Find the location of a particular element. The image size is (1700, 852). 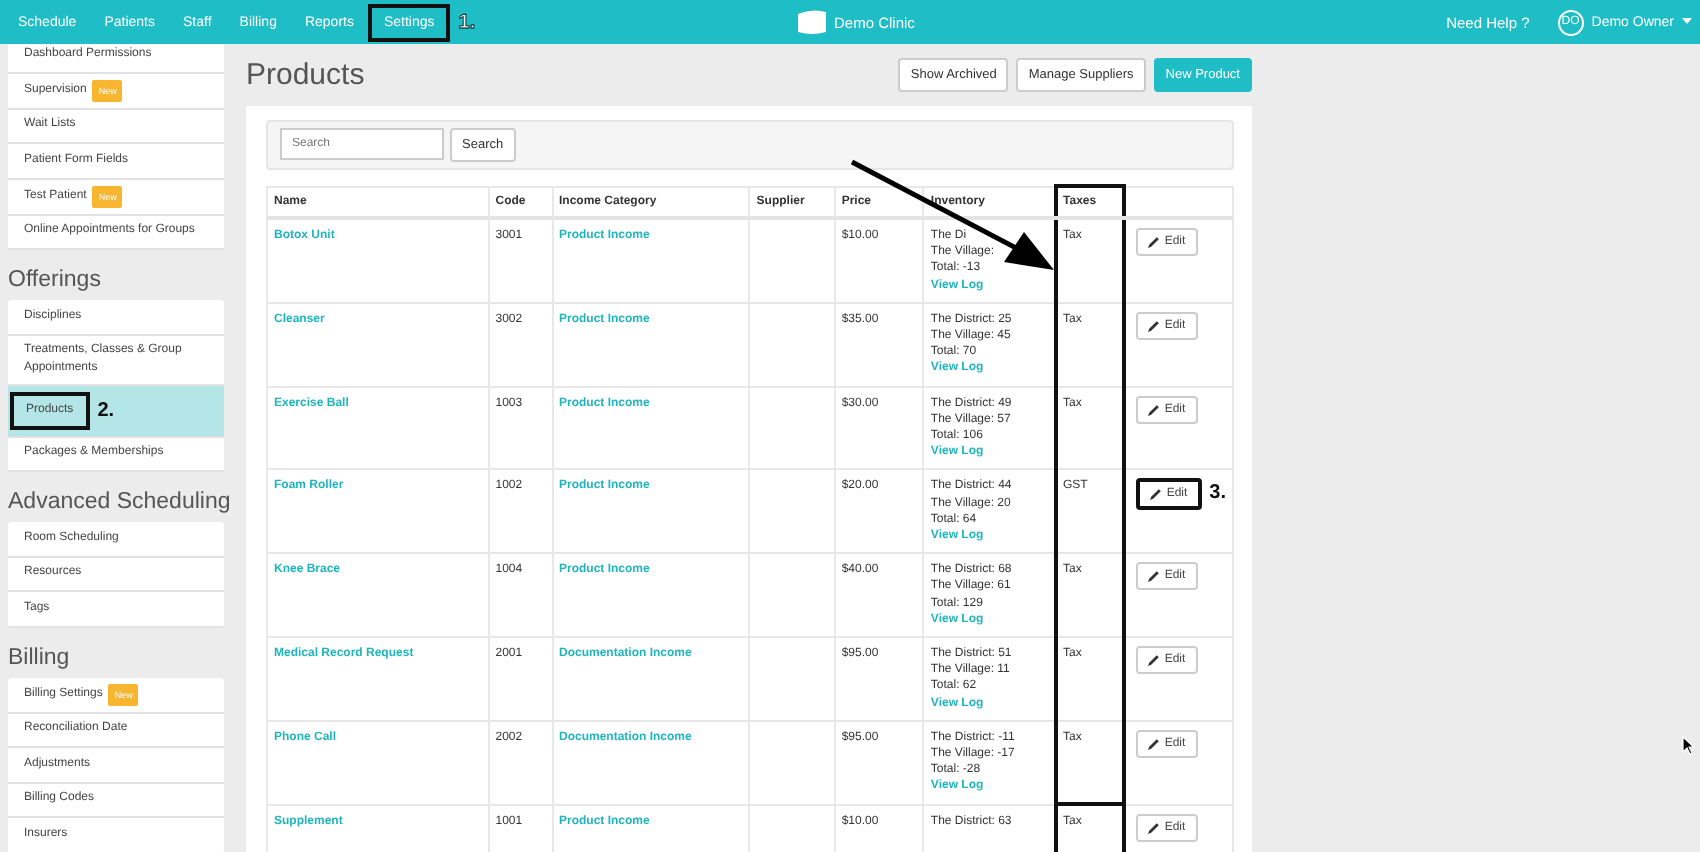

annotation-number: 3. is located at coordinates (1217, 495).